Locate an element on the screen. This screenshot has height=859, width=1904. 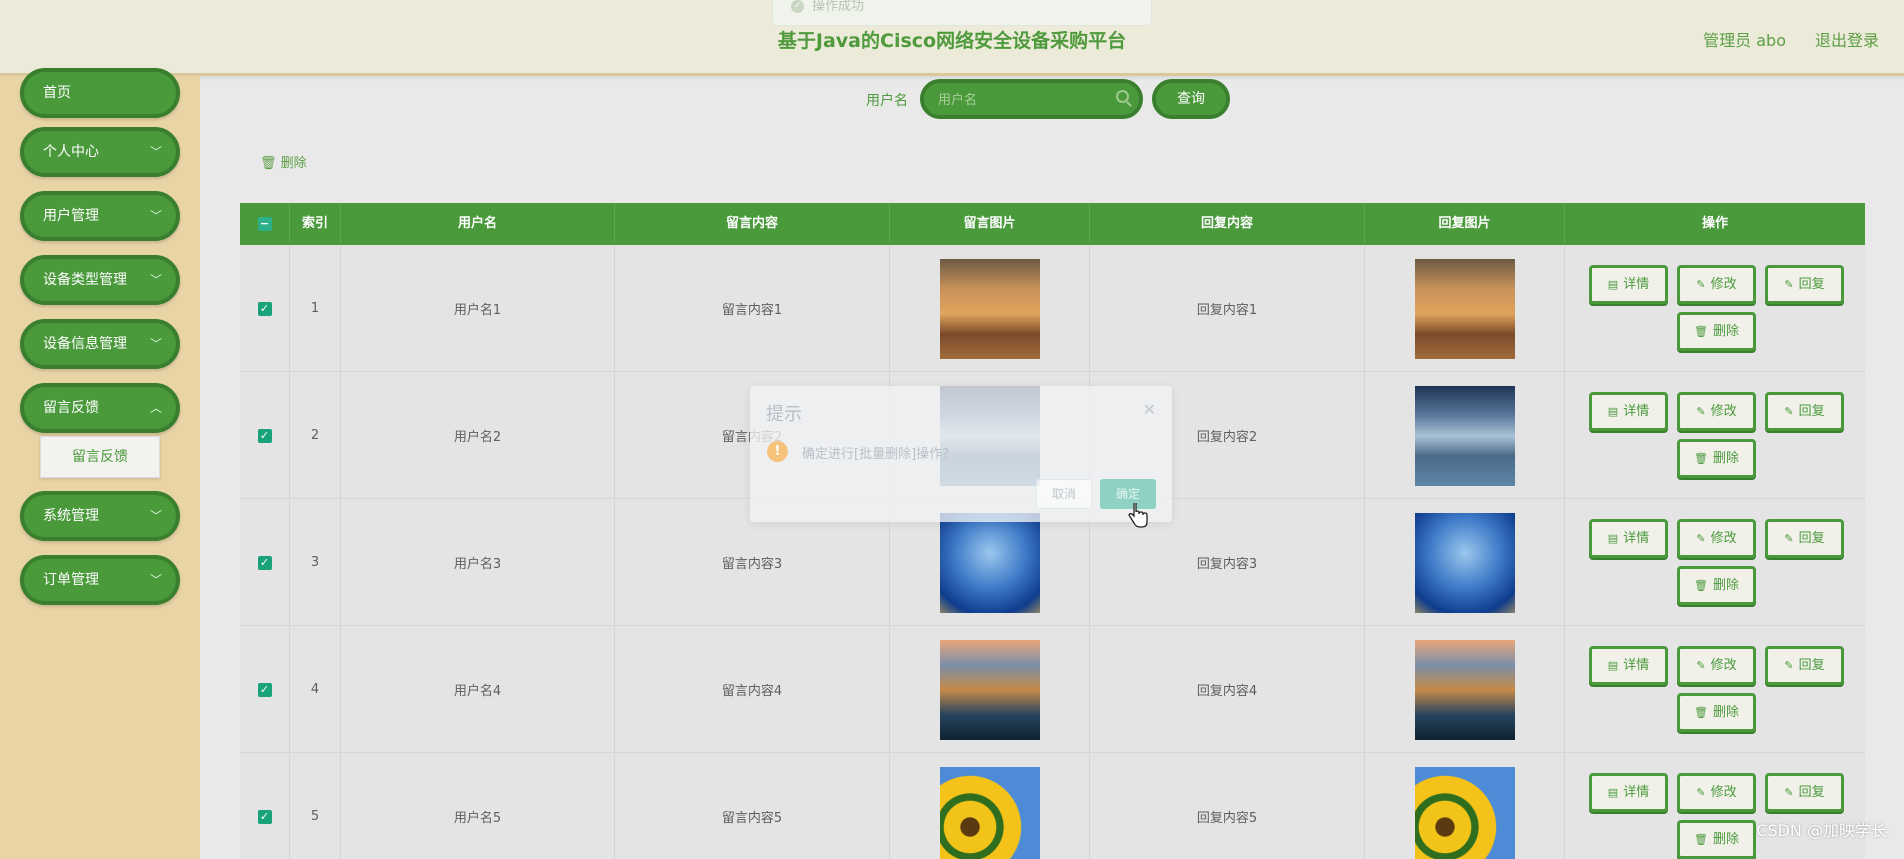
search-label: 用户名 is located at coordinates (887, 101).